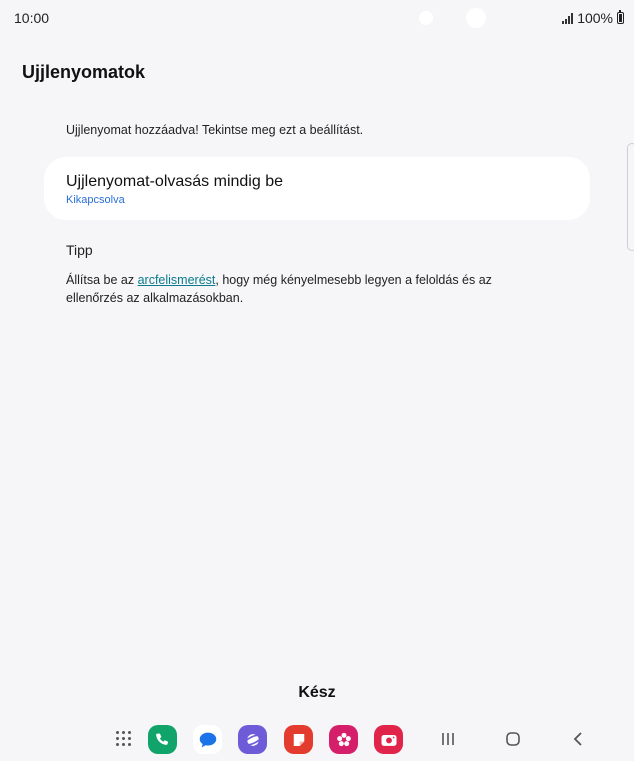  Describe the element at coordinates (177, 280) in the screenshot. I see `face-recognition-link: arcfelismerést` at that location.